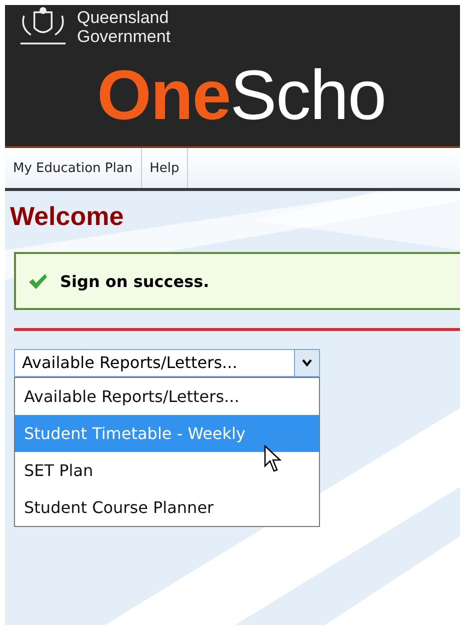 The width and height of the screenshot is (467, 637). What do you see at coordinates (163, 95) in the screenshot?
I see `logo-text: One` at bounding box center [163, 95].